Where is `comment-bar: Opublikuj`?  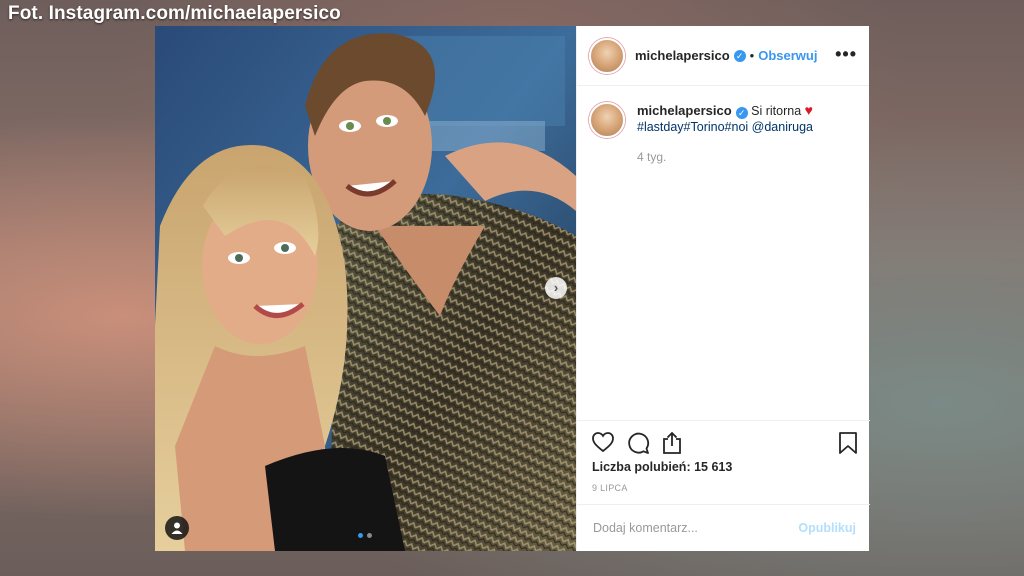
comment-bar: Opublikuj is located at coordinates (723, 527).